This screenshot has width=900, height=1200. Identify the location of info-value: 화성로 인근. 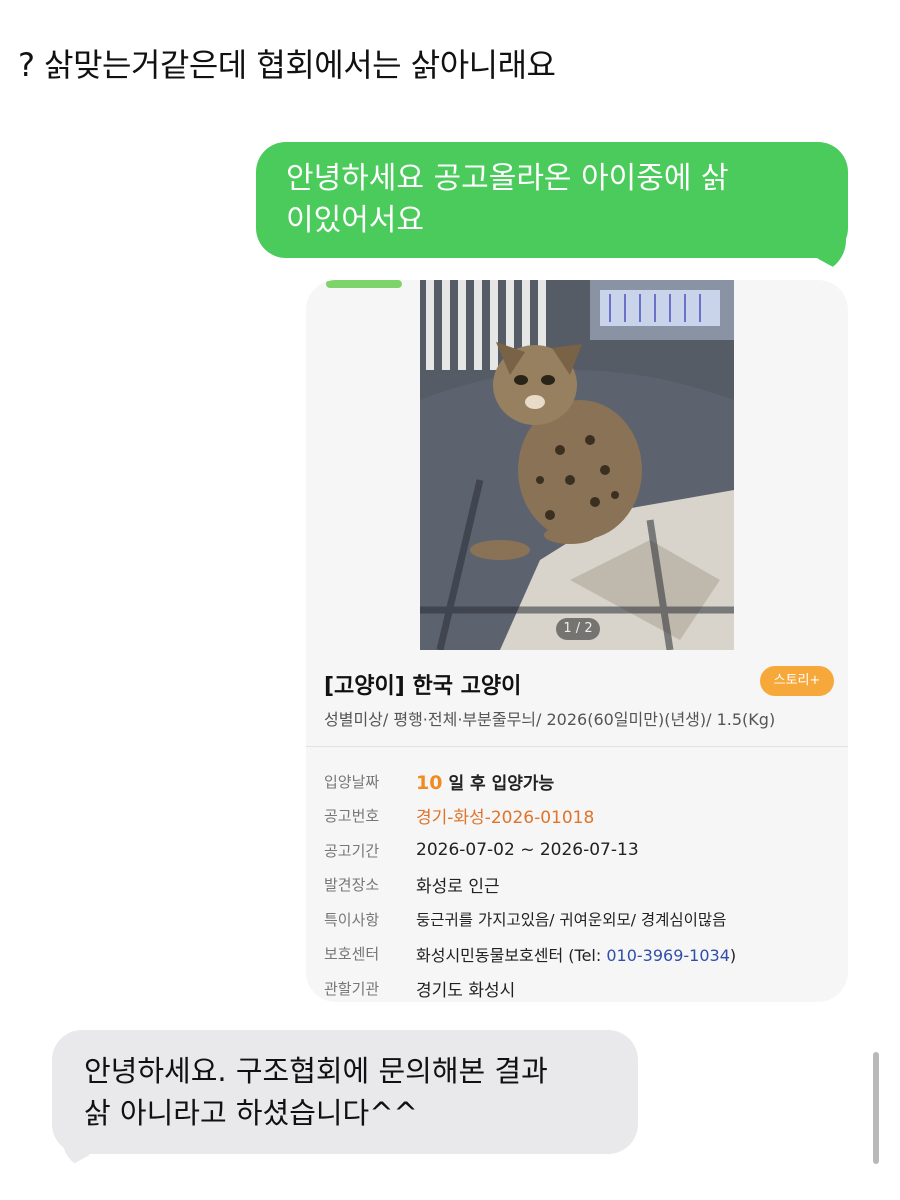
(458, 887).